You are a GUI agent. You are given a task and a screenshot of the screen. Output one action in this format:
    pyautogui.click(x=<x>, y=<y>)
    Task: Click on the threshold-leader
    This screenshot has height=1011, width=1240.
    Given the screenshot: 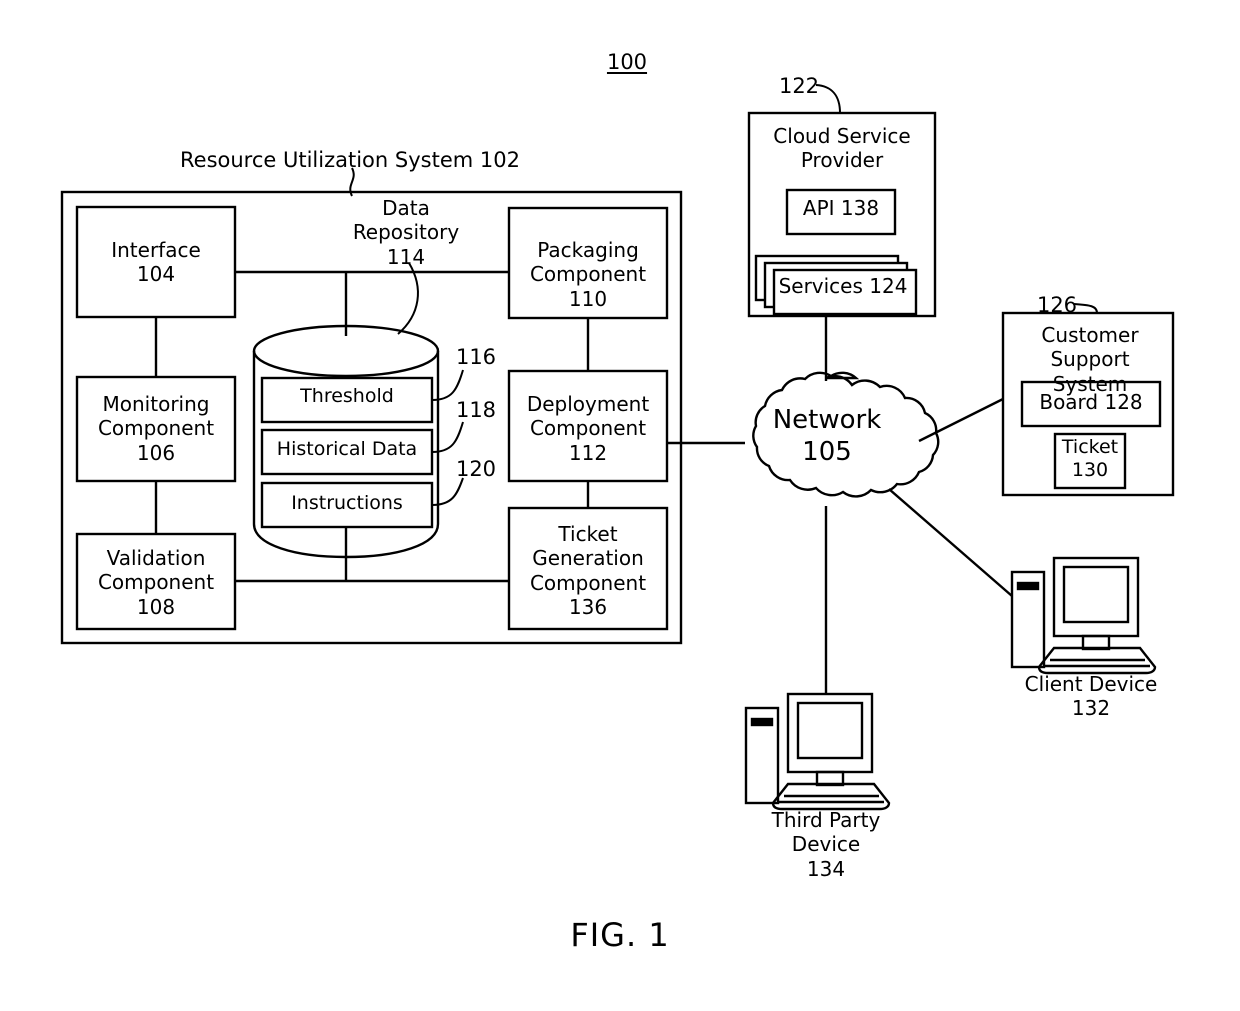 What is the action you would take?
    pyautogui.click(x=447, y=385)
    